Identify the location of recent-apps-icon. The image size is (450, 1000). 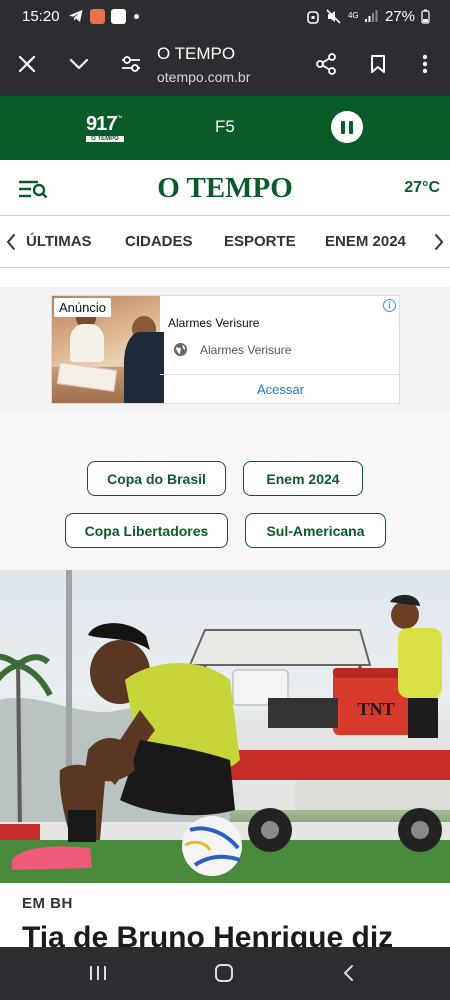
(98, 973).